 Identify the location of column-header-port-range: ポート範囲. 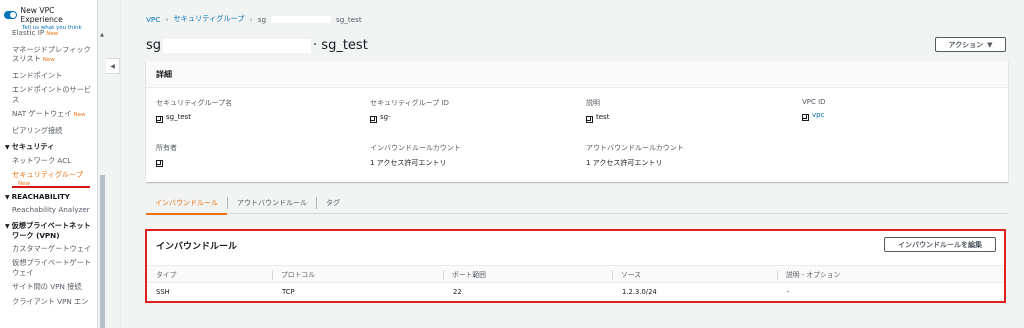
(464, 275).